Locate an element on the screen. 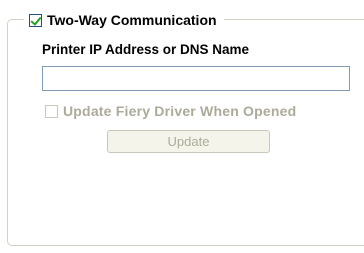 The image size is (364, 253). update-button: Update is located at coordinates (188, 141).